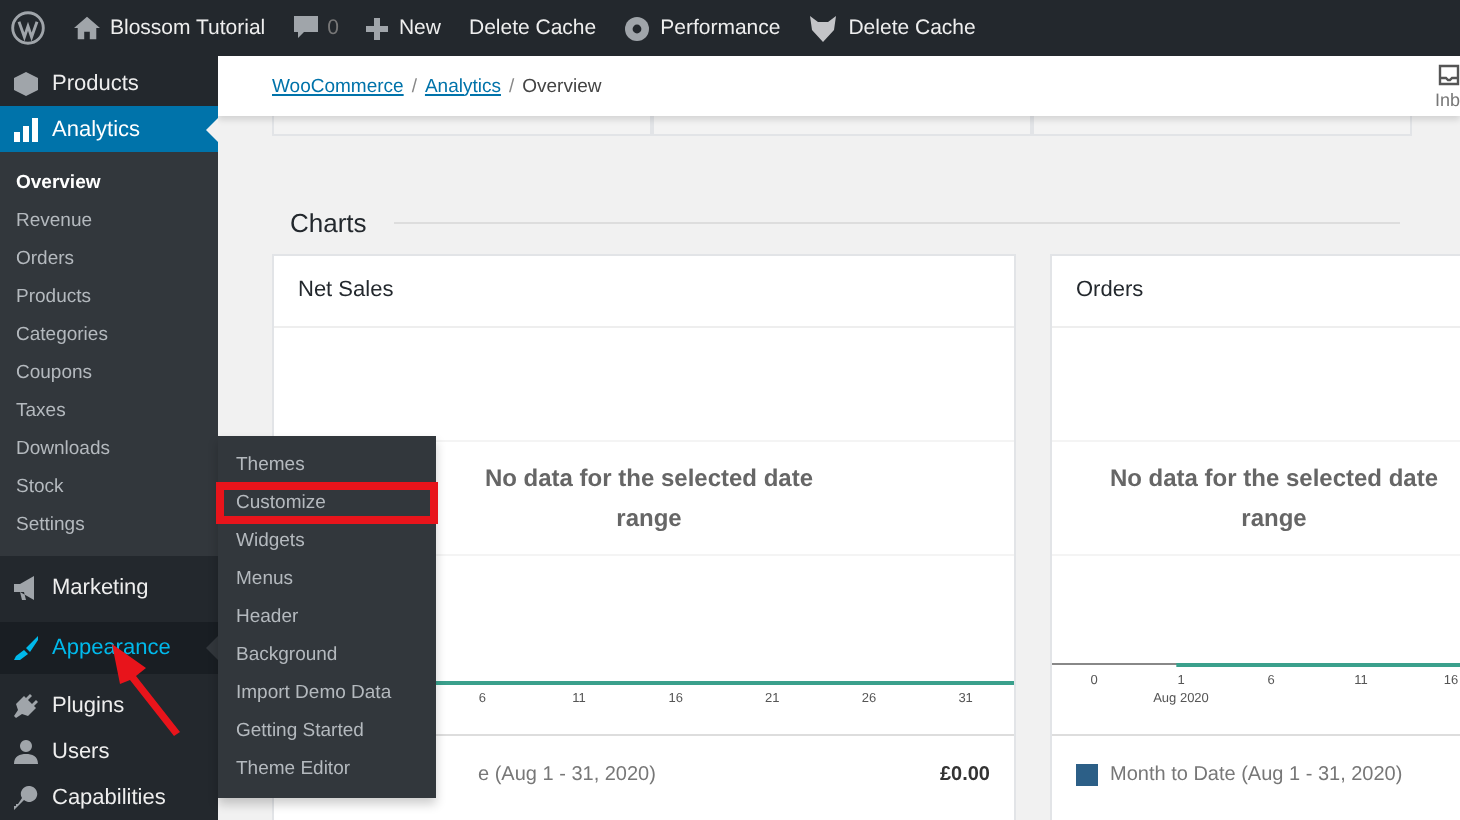  Describe the element at coordinates (305, 28) in the screenshot. I see `speech-bubble-icon` at that location.